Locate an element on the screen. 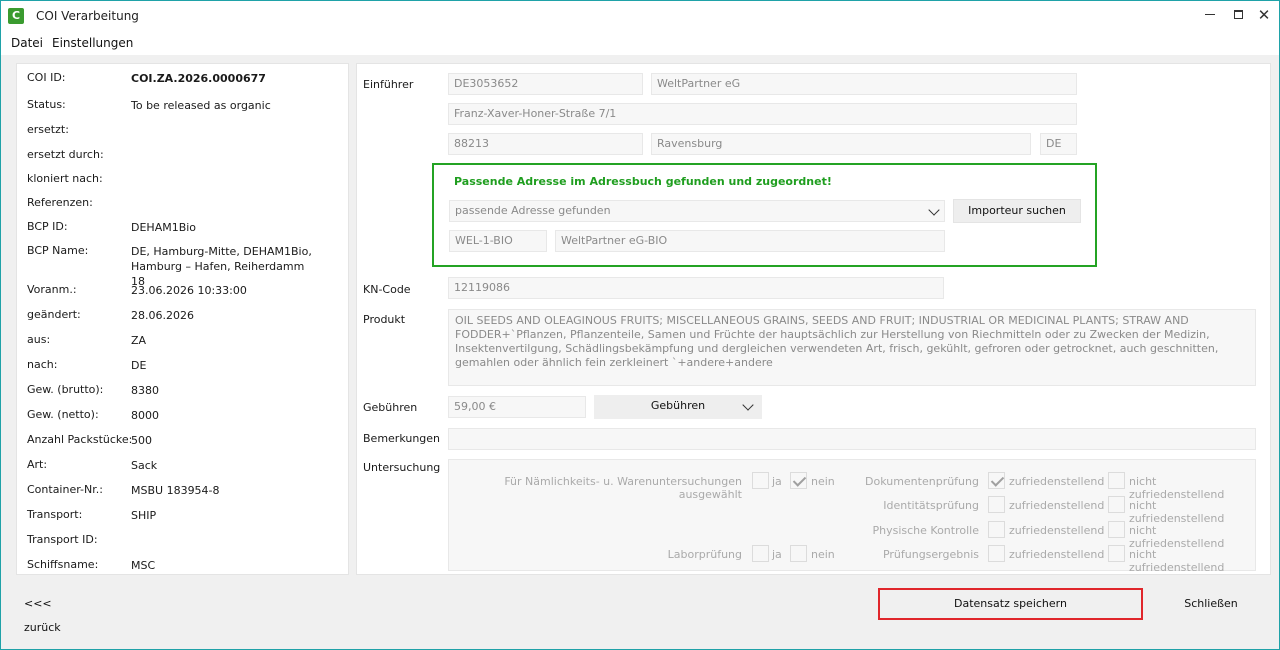 The width and height of the screenshot is (1280, 650). dokument-zufrieden-label: zufriedenstellend is located at coordinates (1057, 481).